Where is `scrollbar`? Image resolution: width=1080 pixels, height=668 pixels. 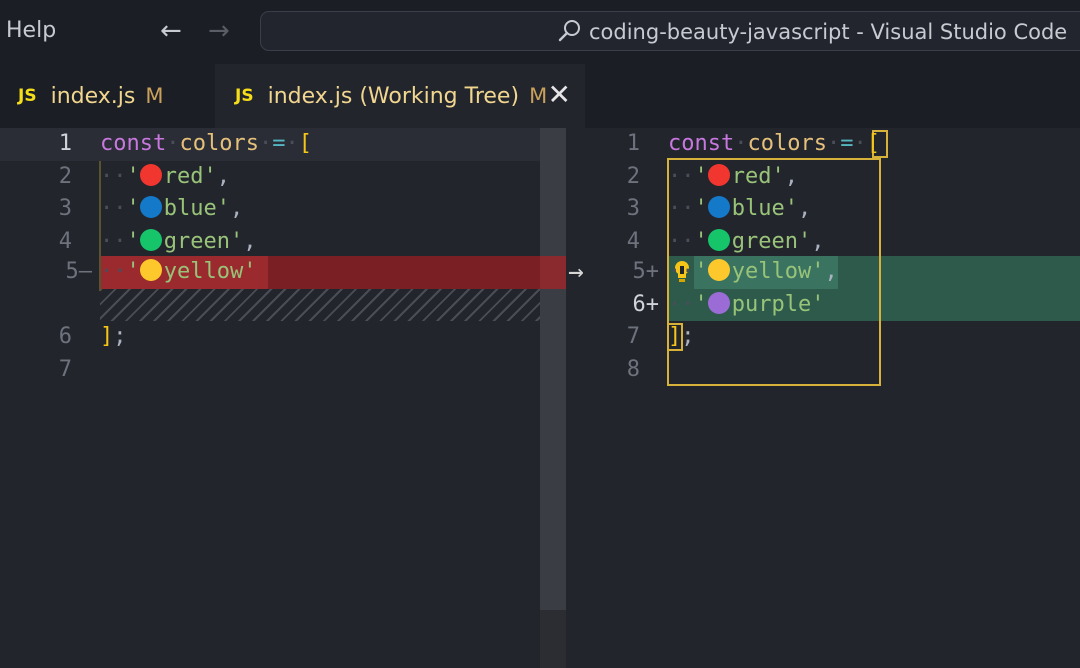 scrollbar is located at coordinates (553, 639).